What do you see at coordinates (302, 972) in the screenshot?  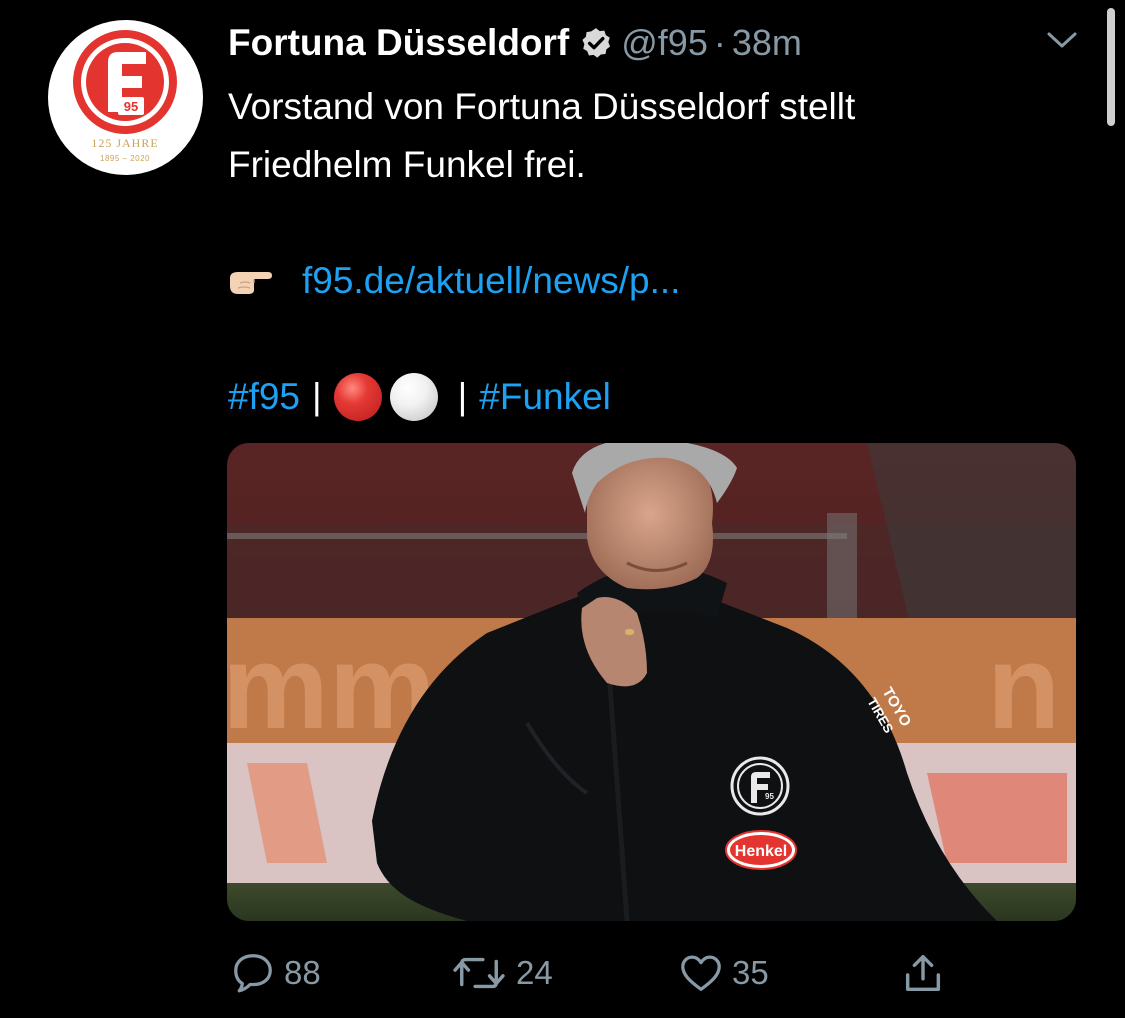 I see `reply-count: 88` at bounding box center [302, 972].